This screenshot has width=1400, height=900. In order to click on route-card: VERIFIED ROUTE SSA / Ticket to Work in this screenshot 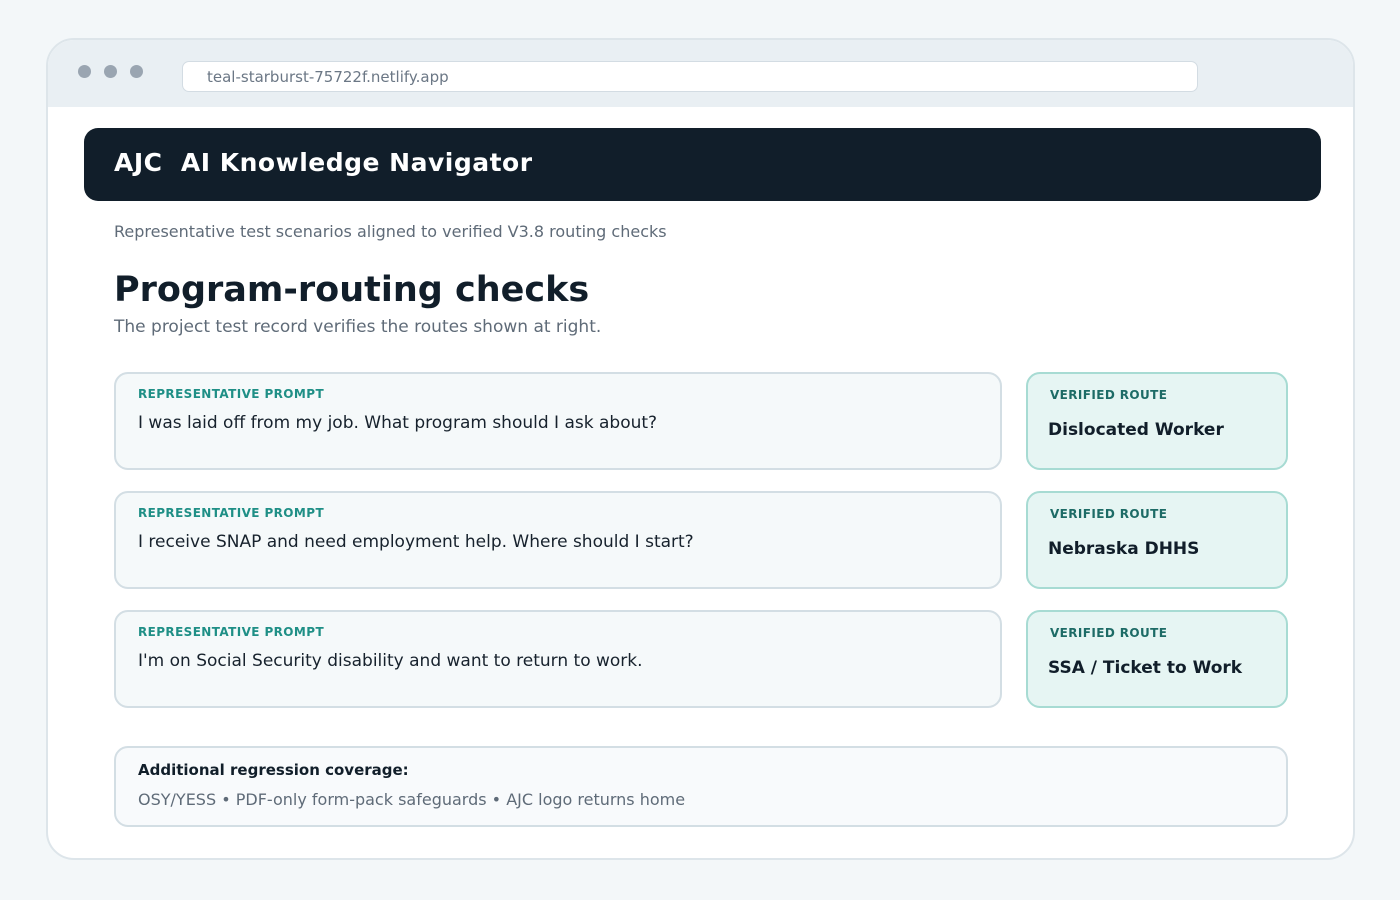, I will do `click(1157, 659)`.